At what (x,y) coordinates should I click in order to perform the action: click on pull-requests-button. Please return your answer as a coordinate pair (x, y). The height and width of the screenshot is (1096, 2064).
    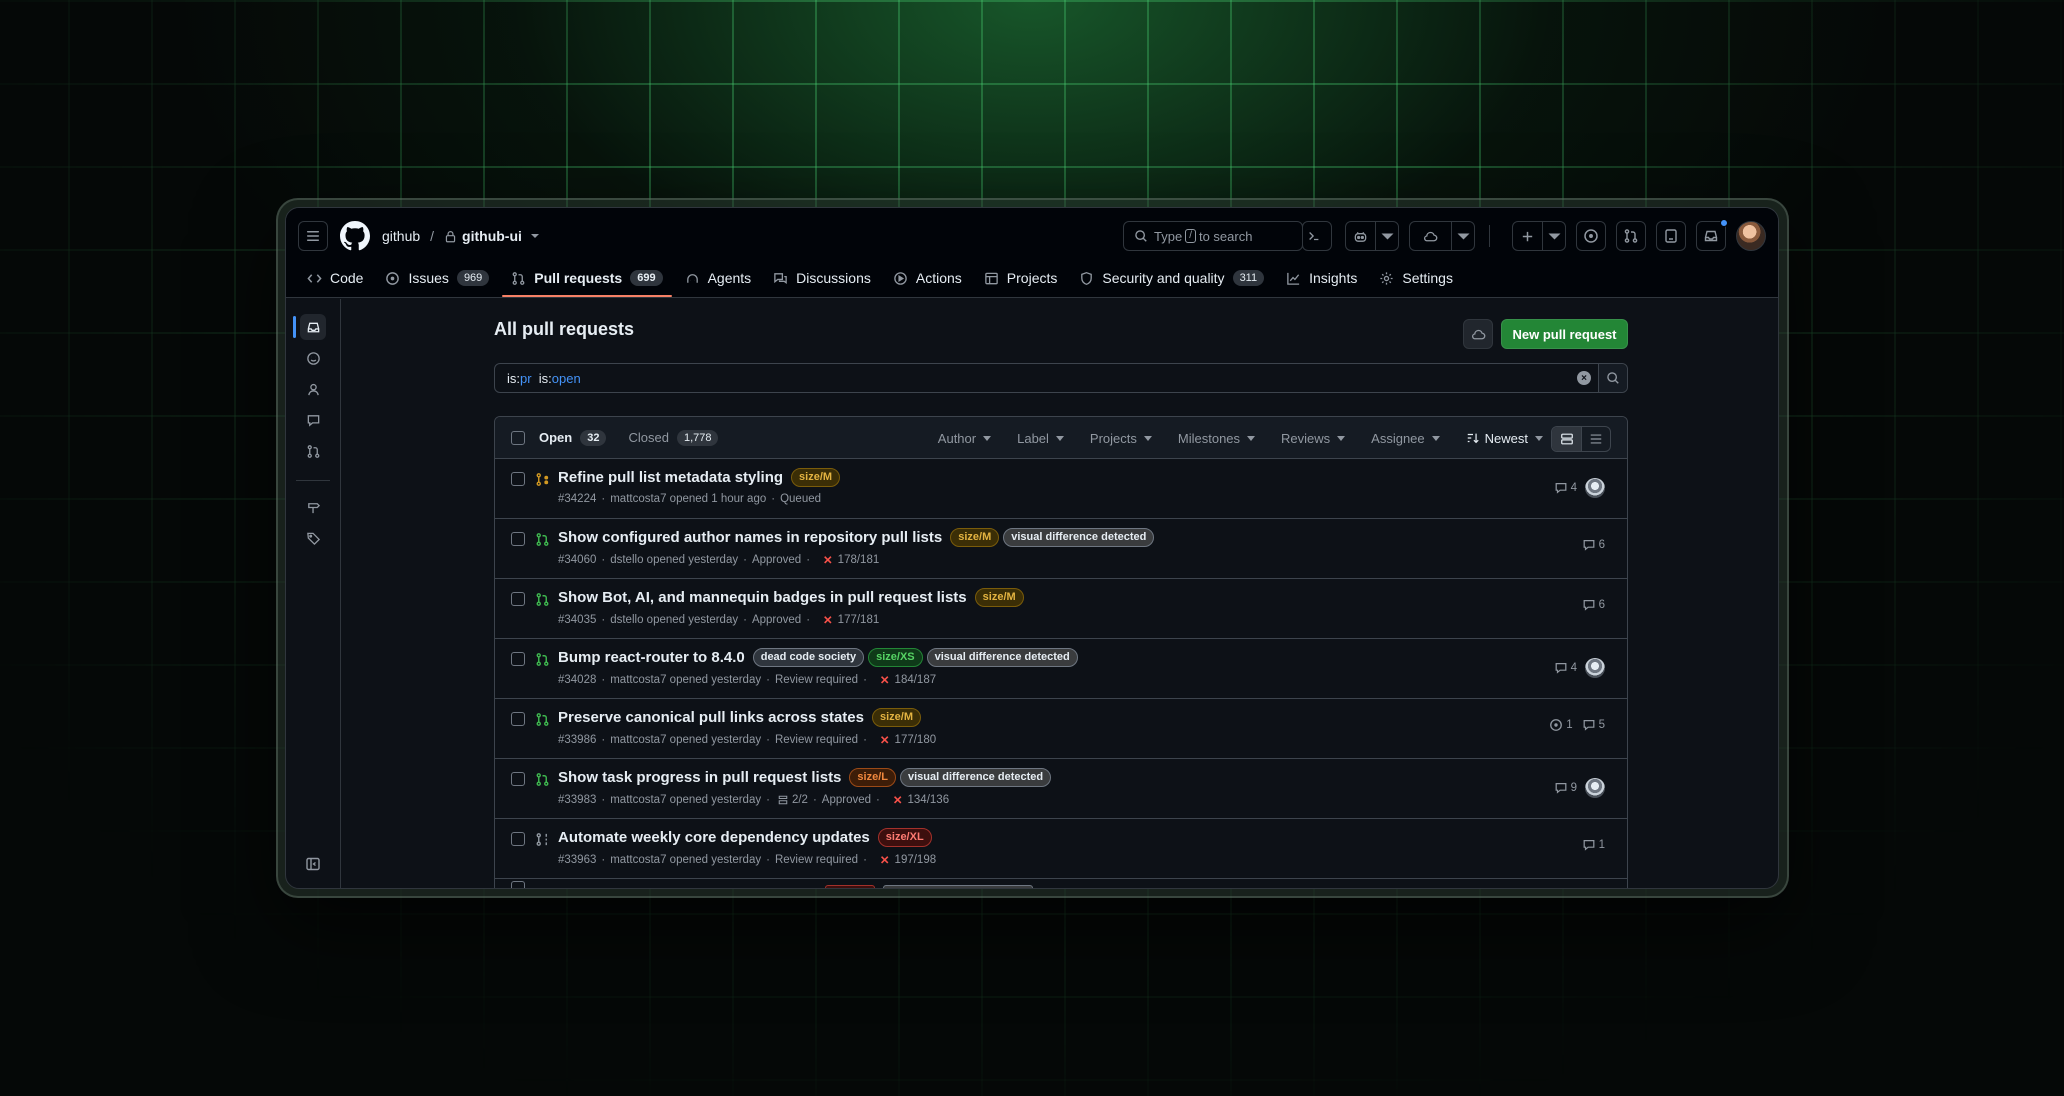
    Looking at the image, I should click on (1631, 236).